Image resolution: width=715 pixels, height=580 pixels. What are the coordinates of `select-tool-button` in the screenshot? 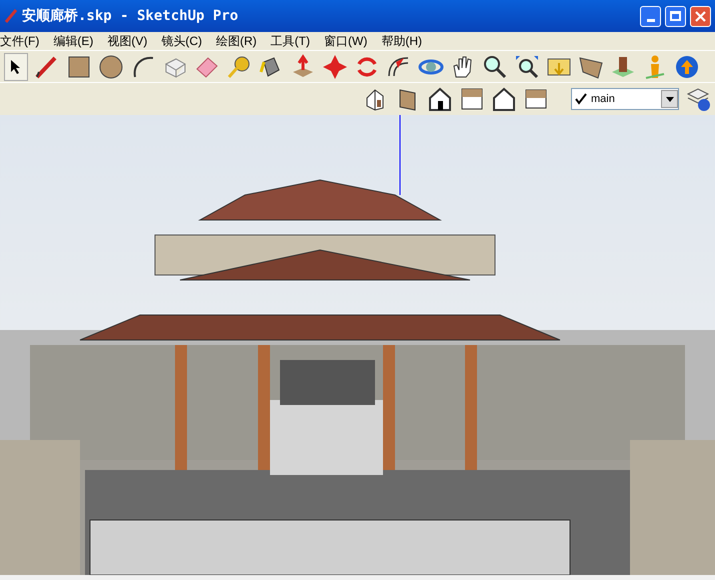 It's located at (16, 66).